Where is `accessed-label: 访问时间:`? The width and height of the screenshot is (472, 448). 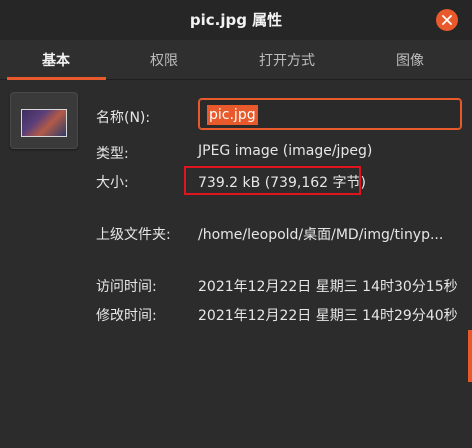 accessed-label: 访问时间: is located at coordinates (126, 287).